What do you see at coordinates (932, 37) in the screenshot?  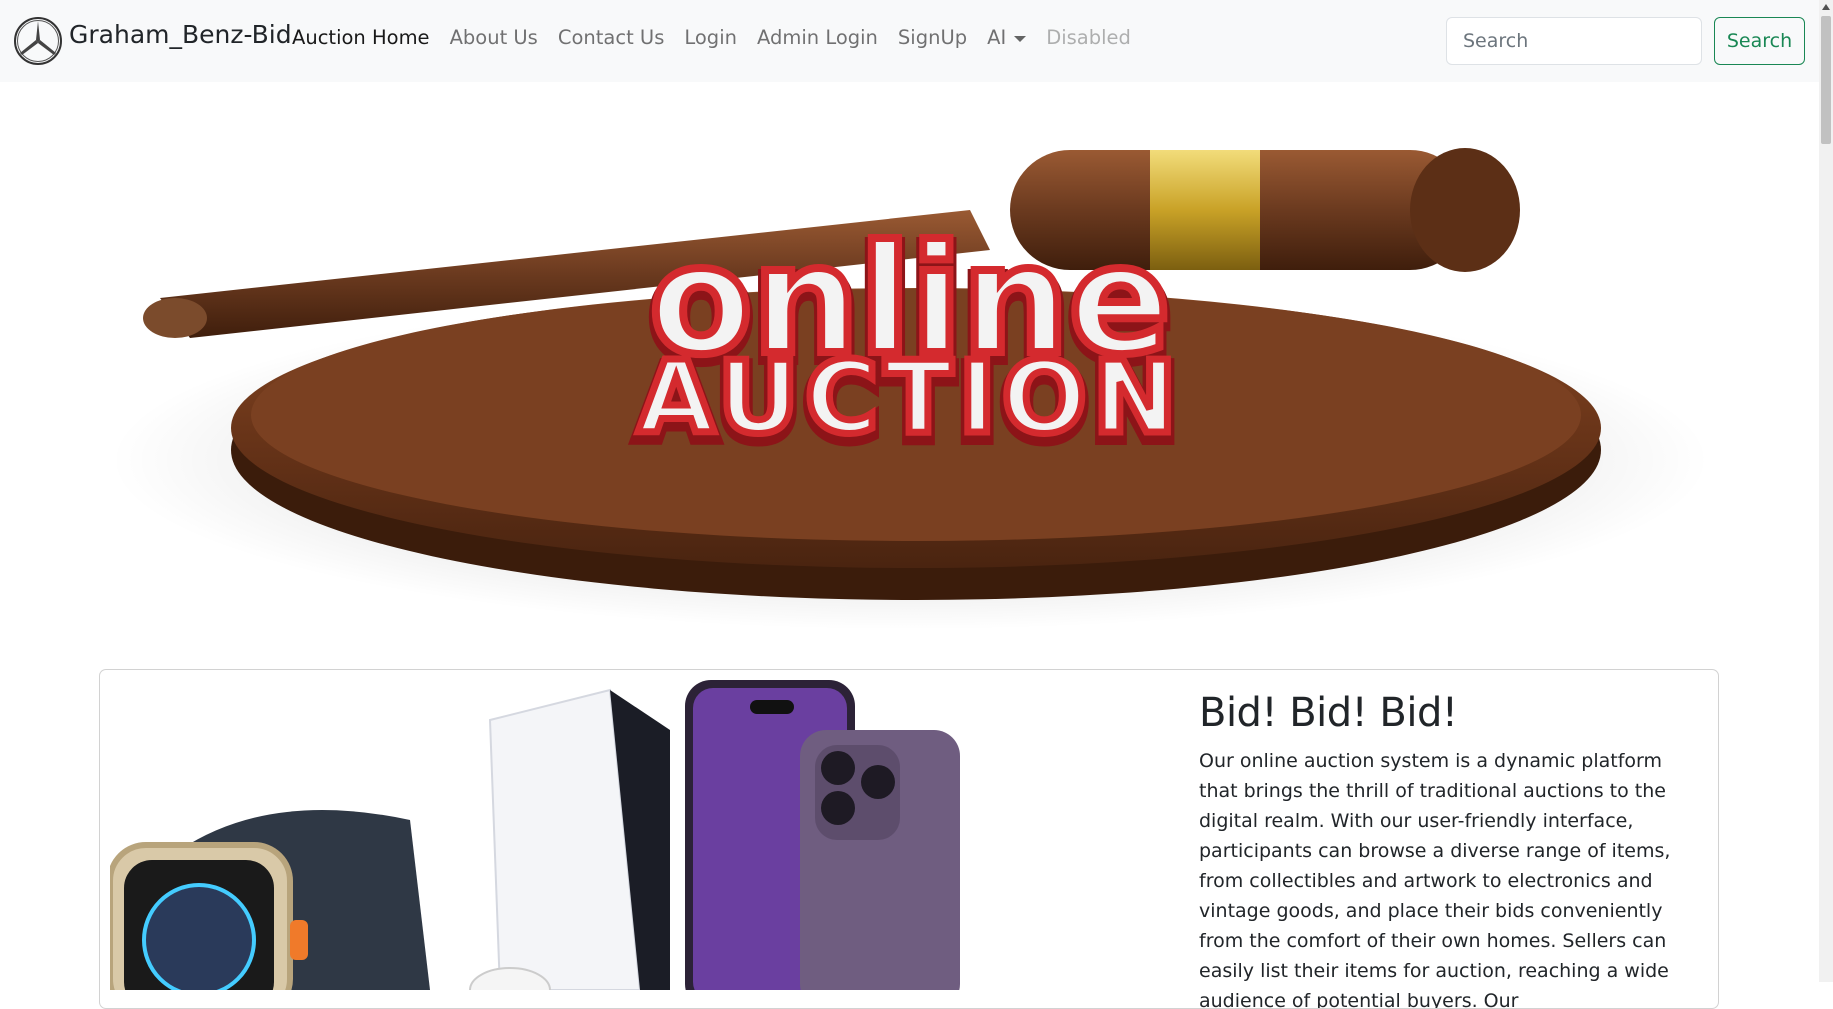 I see `nav-signup: SignUp` at bounding box center [932, 37].